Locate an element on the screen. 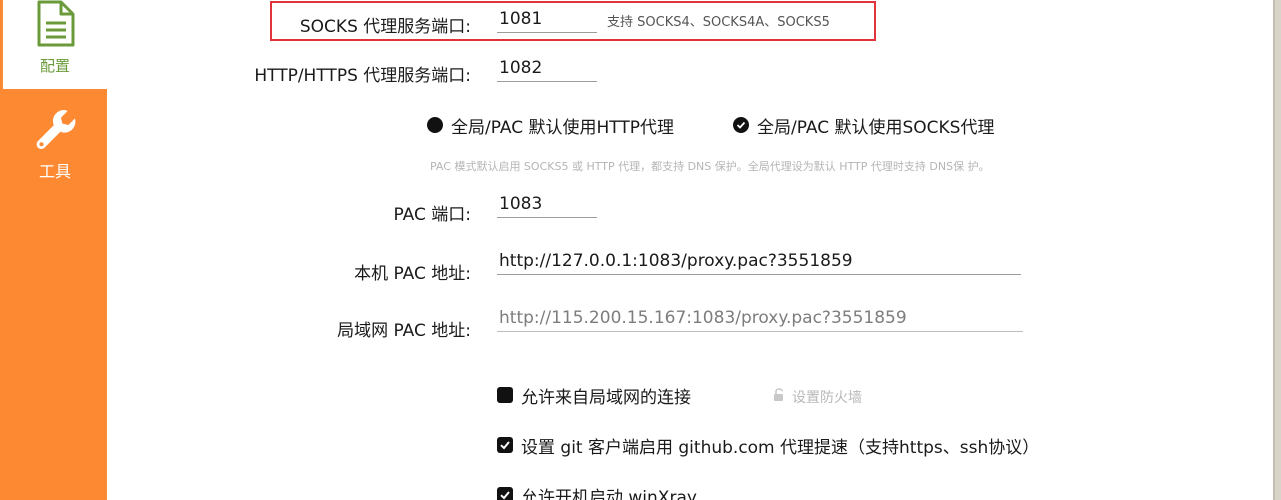 The height and width of the screenshot is (500, 1281). local-pac-label: 本机 PAC 地址: is located at coordinates (412, 274).